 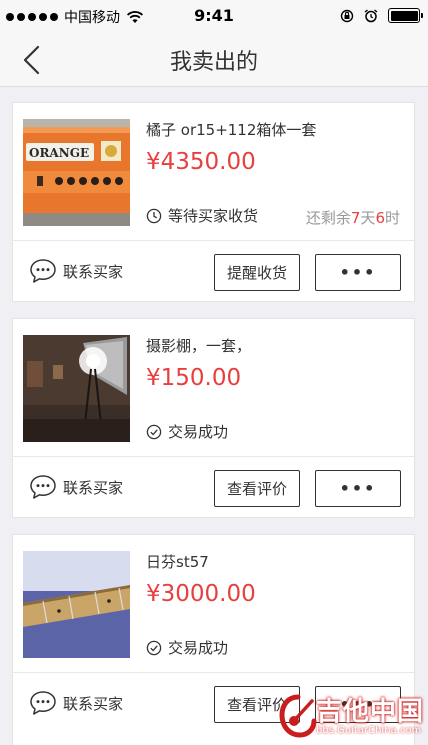 I want to click on navigation-bar: 我卖出的, so click(x=214, y=60).